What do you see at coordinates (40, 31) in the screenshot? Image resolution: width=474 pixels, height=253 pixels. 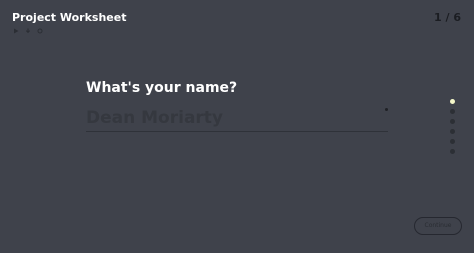 I see `settings-icon` at bounding box center [40, 31].